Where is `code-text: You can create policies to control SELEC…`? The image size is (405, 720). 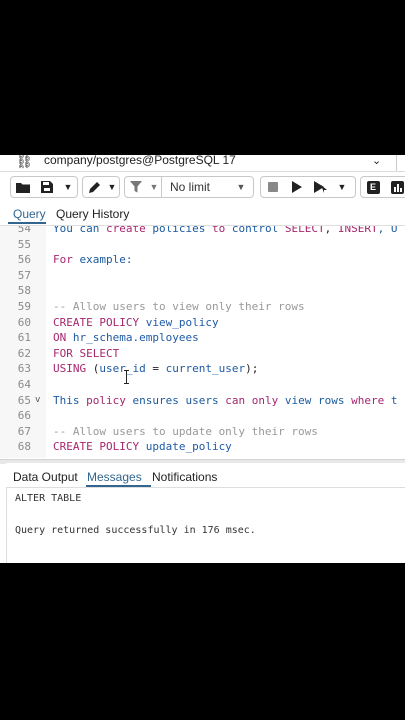
code-text: You can create policies to control SELEC… is located at coordinates (225, 231).